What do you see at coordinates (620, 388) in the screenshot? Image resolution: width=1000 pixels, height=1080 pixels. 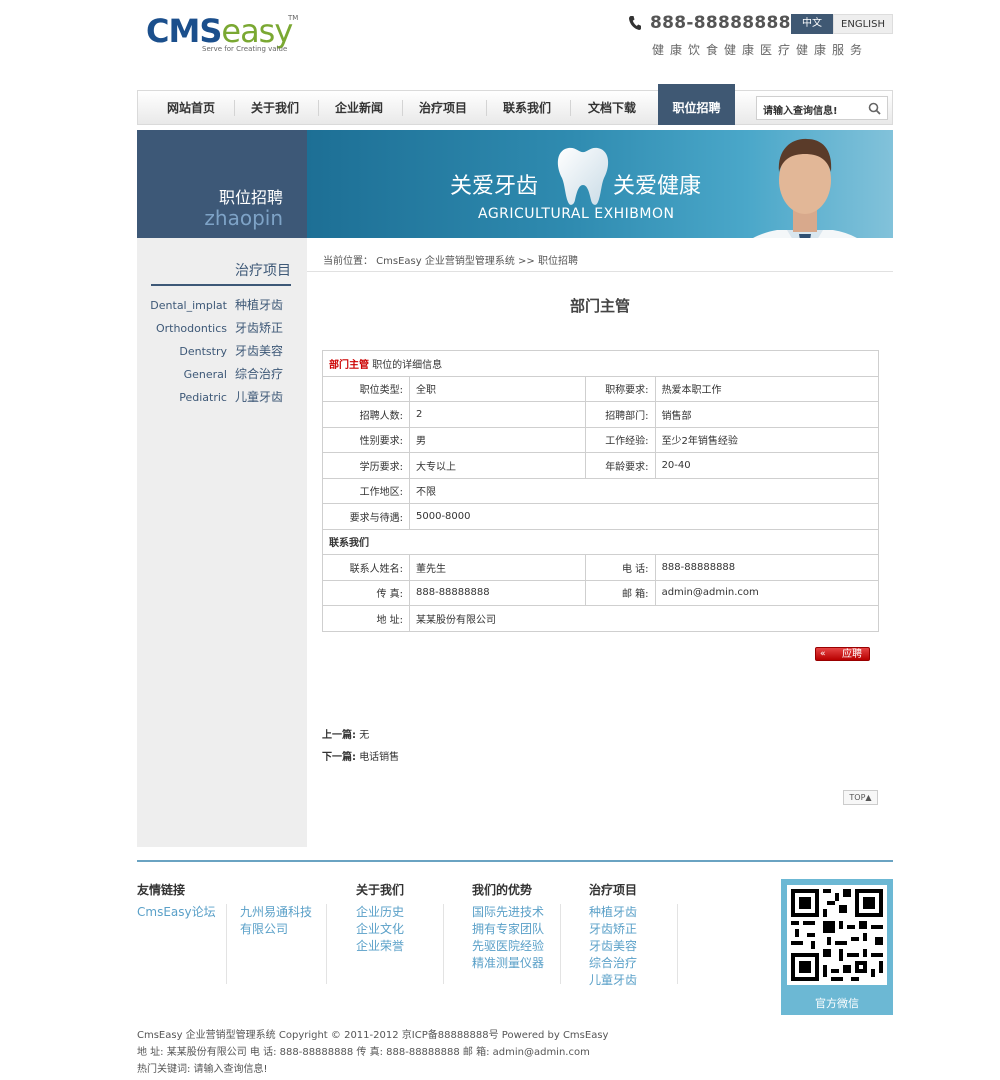 I see `field-label: 职称要求:` at bounding box center [620, 388].